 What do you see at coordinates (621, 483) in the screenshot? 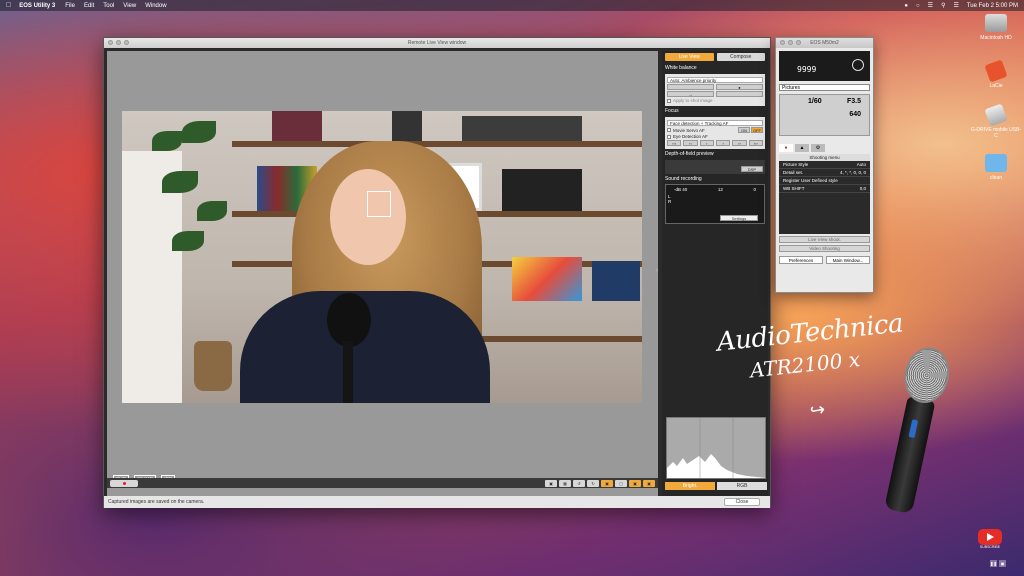
I see `zoom-icon: ▢` at bounding box center [621, 483].